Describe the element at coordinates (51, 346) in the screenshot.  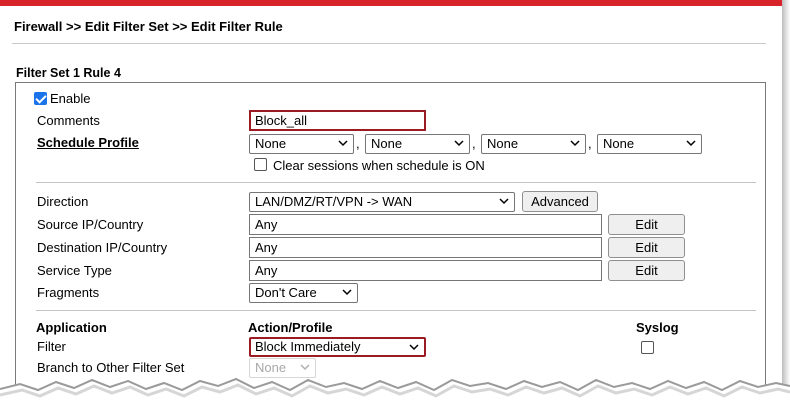
I see `filter-label: Filter` at that location.